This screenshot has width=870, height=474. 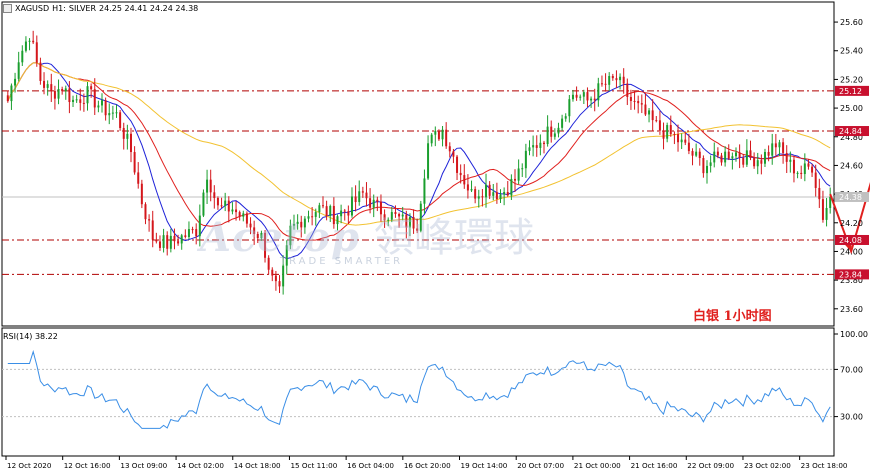 I want to click on symbol: XAGUSD, so click(x=32, y=8).